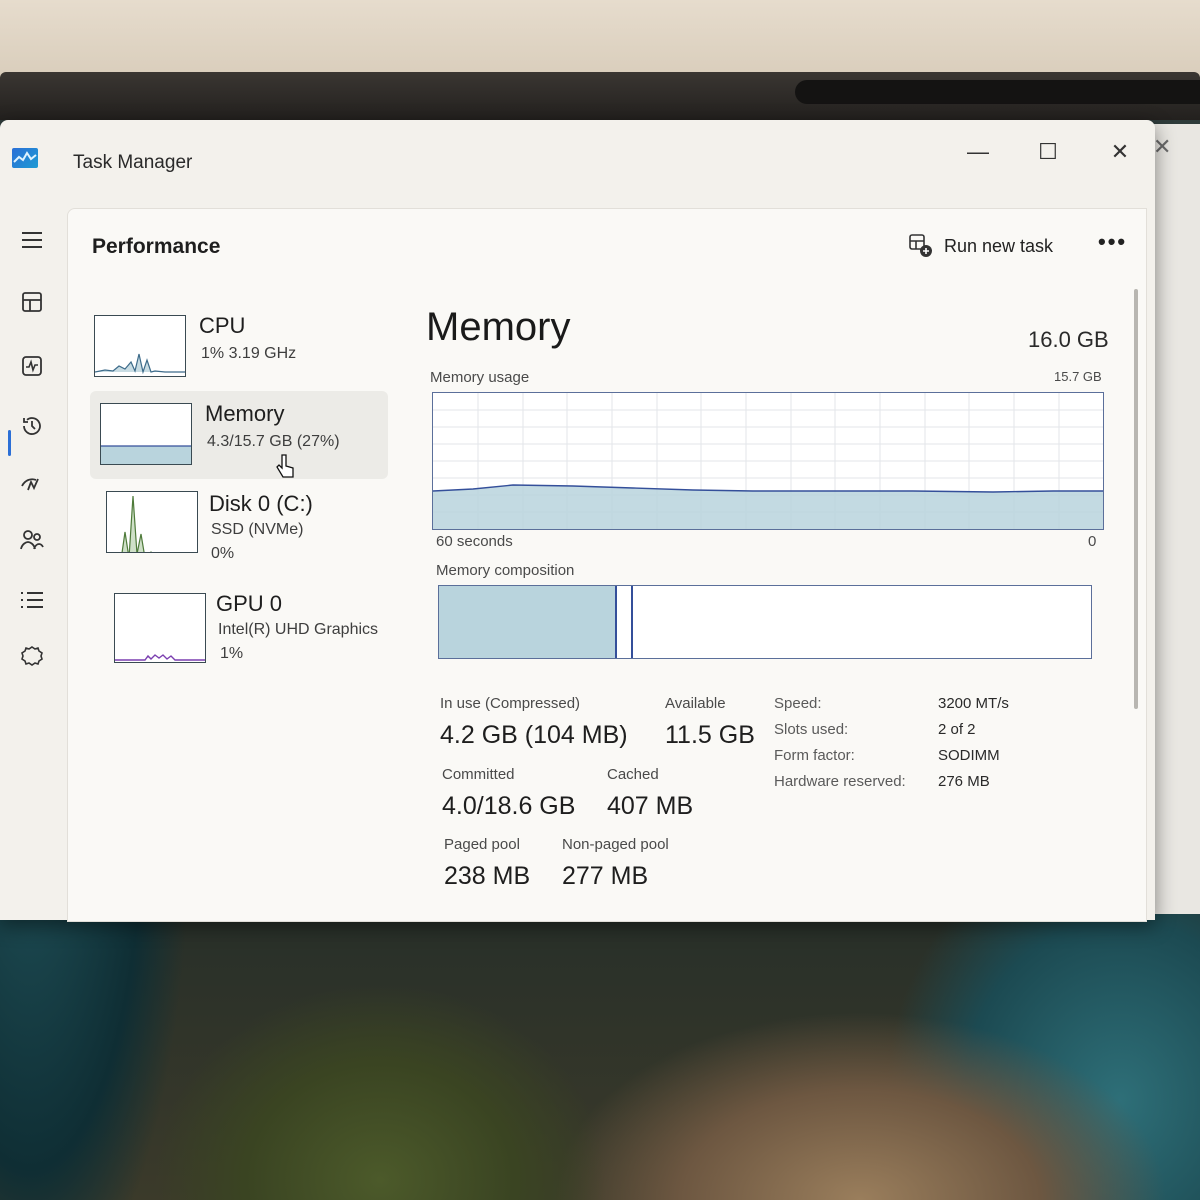  I want to click on composition-modified, so click(625, 622).